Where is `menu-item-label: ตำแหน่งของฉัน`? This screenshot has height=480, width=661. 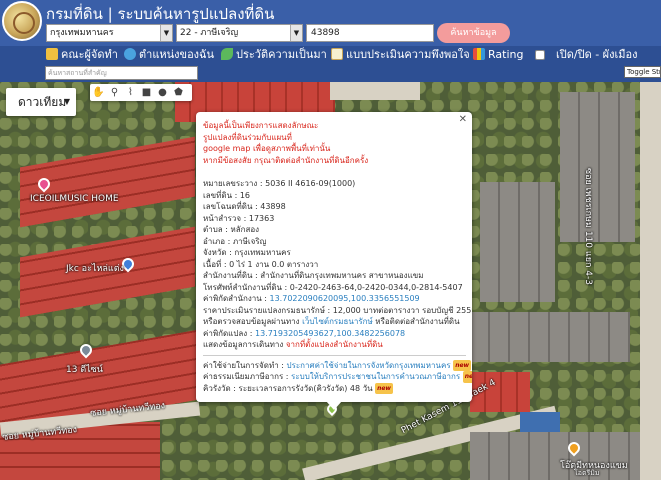 menu-item-label: ตำแหน่งของฉัน is located at coordinates (177, 54).